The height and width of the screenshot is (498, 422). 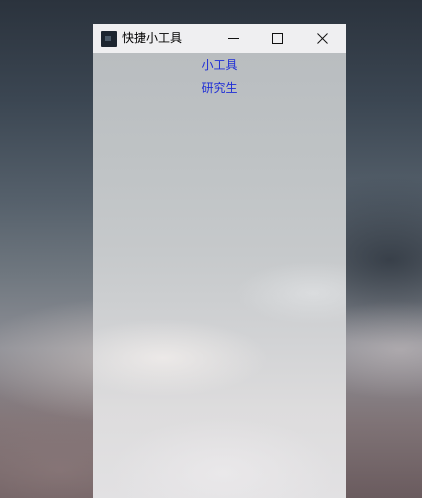 I want to click on close-button, so click(x=322, y=38).